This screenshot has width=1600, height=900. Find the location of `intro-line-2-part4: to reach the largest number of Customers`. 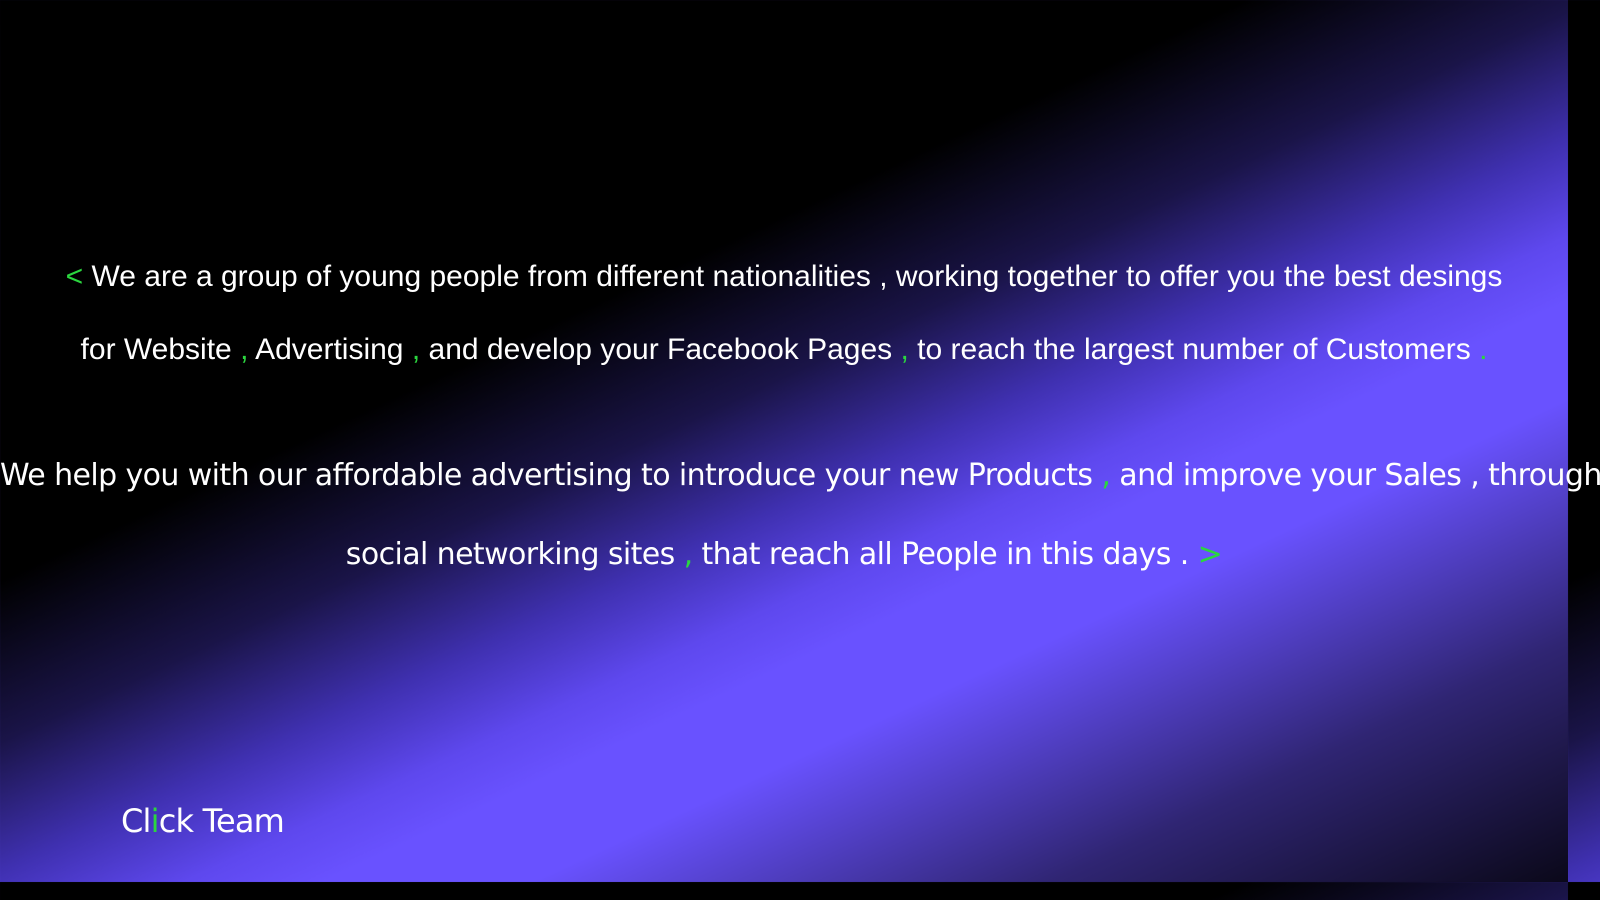

intro-line-2-part4: to reach the largest number of Customers is located at coordinates (1194, 349).